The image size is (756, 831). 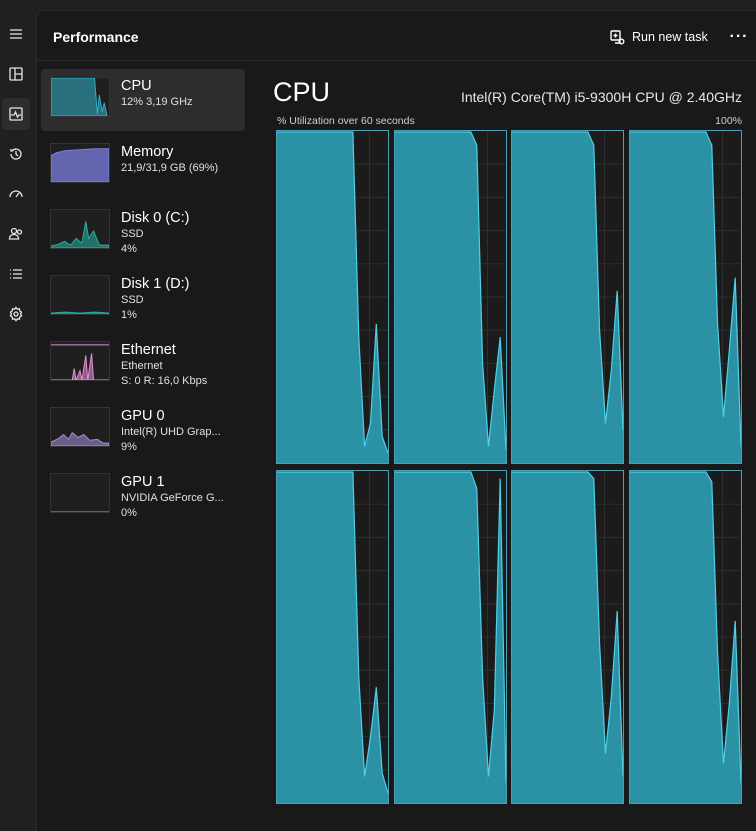 What do you see at coordinates (670, 37) in the screenshot?
I see `run-new-task-label: Run new task` at bounding box center [670, 37].